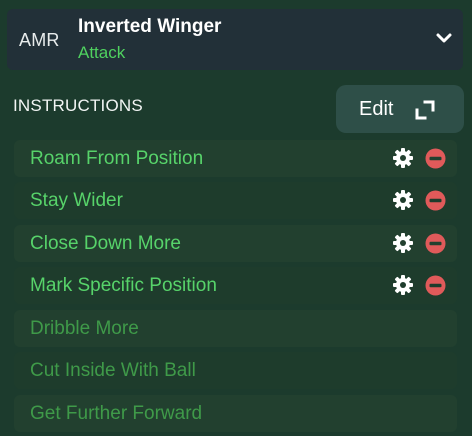 This screenshot has width=472, height=436. Describe the element at coordinates (84, 328) in the screenshot. I see `instruction-label: Dribble More` at that location.